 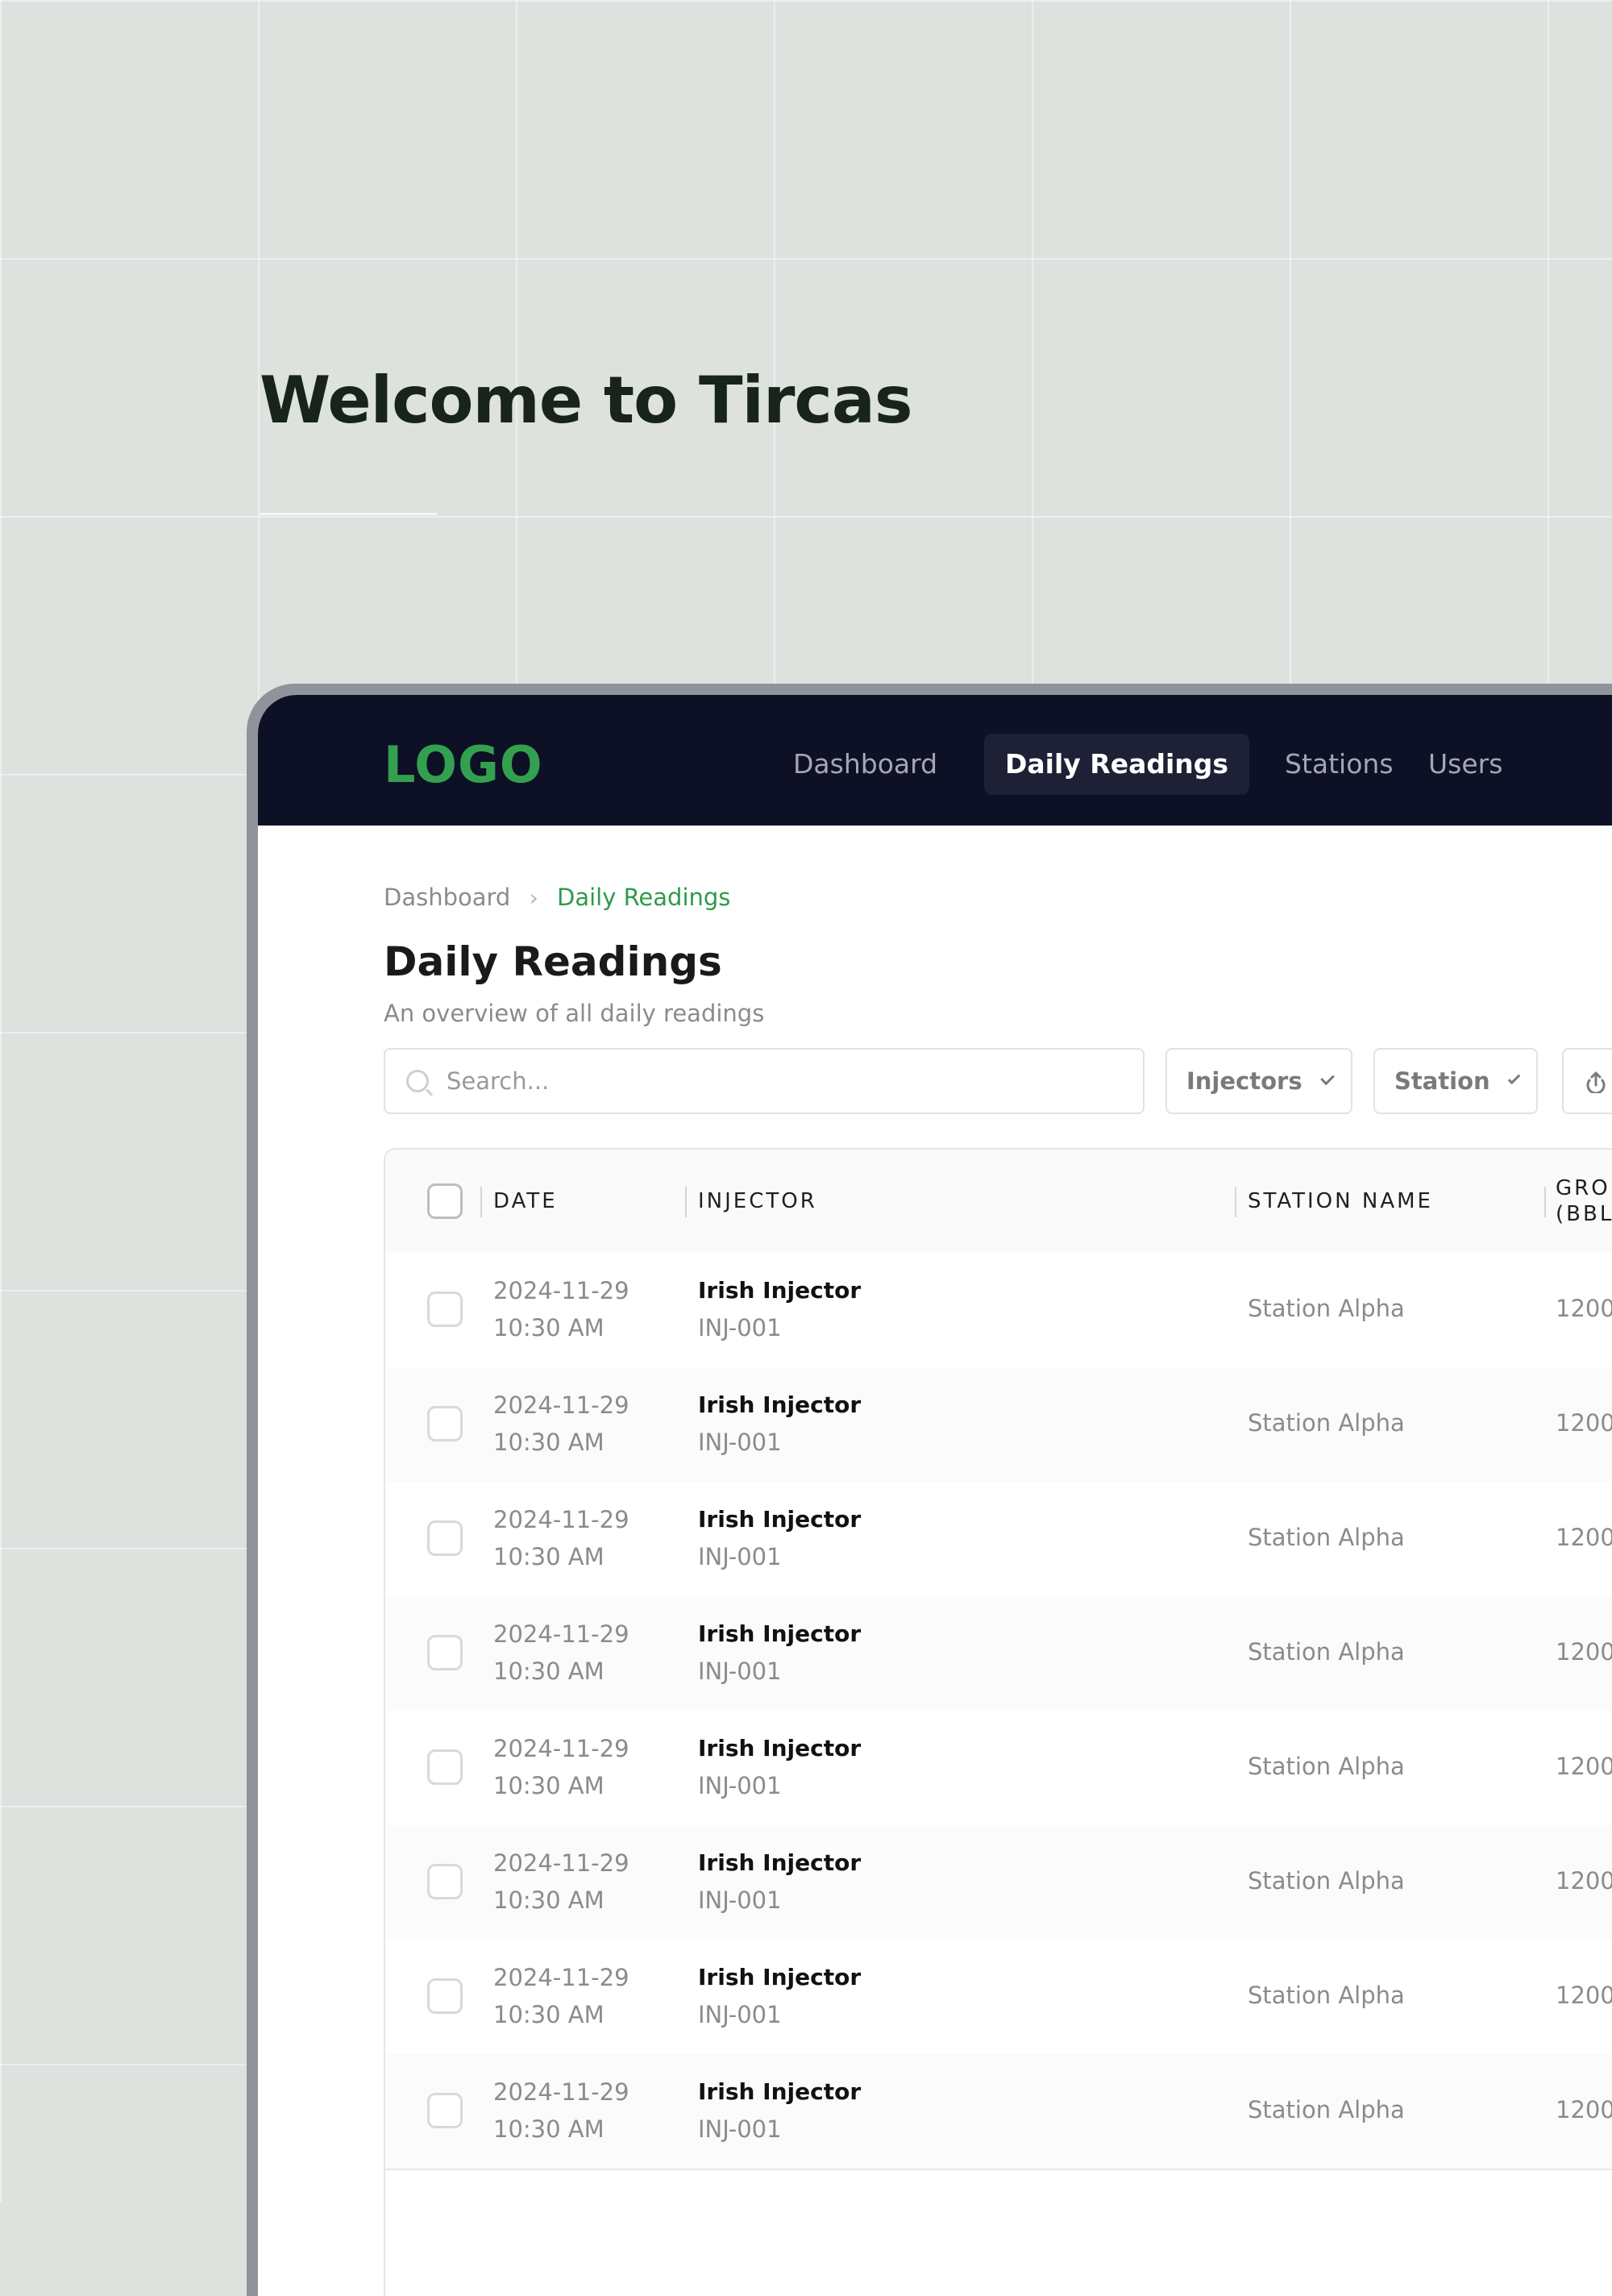 I want to click on app-logo: LOGO, so click(x=463, y=764).